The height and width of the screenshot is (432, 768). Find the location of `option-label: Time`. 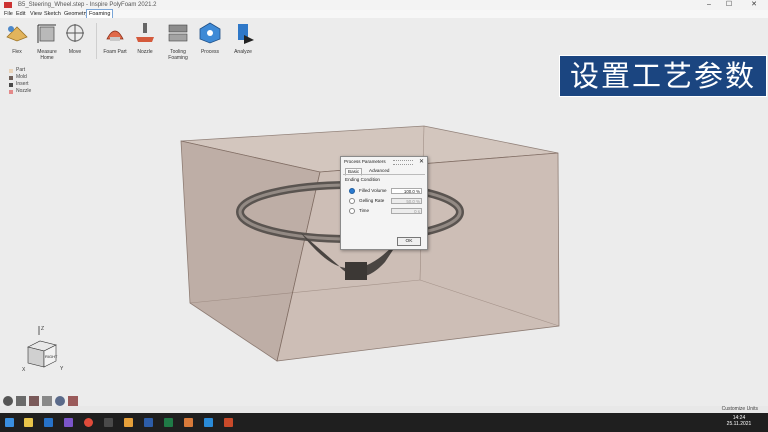

option-label: Time is located at coordinates (364, 210).